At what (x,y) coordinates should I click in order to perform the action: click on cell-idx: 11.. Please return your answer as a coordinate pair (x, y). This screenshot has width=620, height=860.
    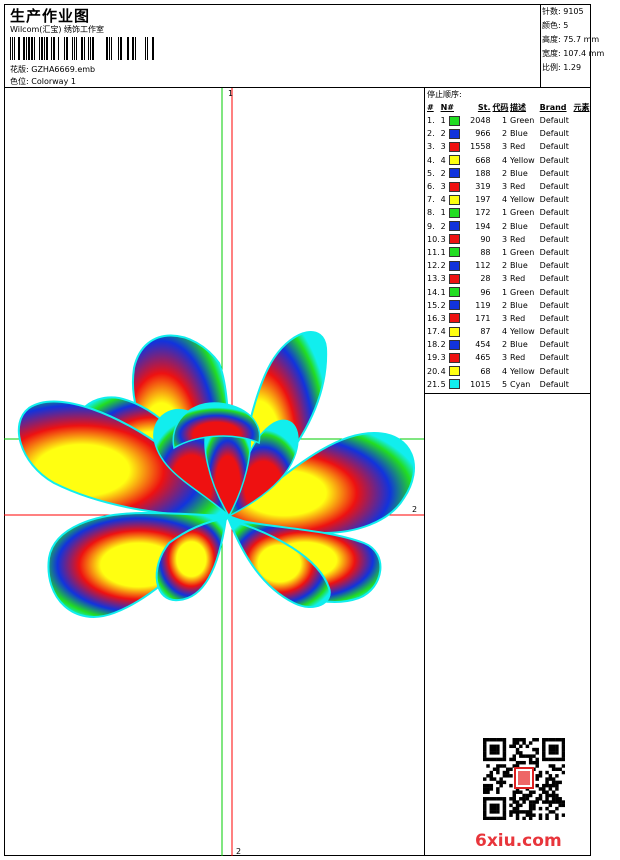
    Looking at the image, I should click on (433, 252).